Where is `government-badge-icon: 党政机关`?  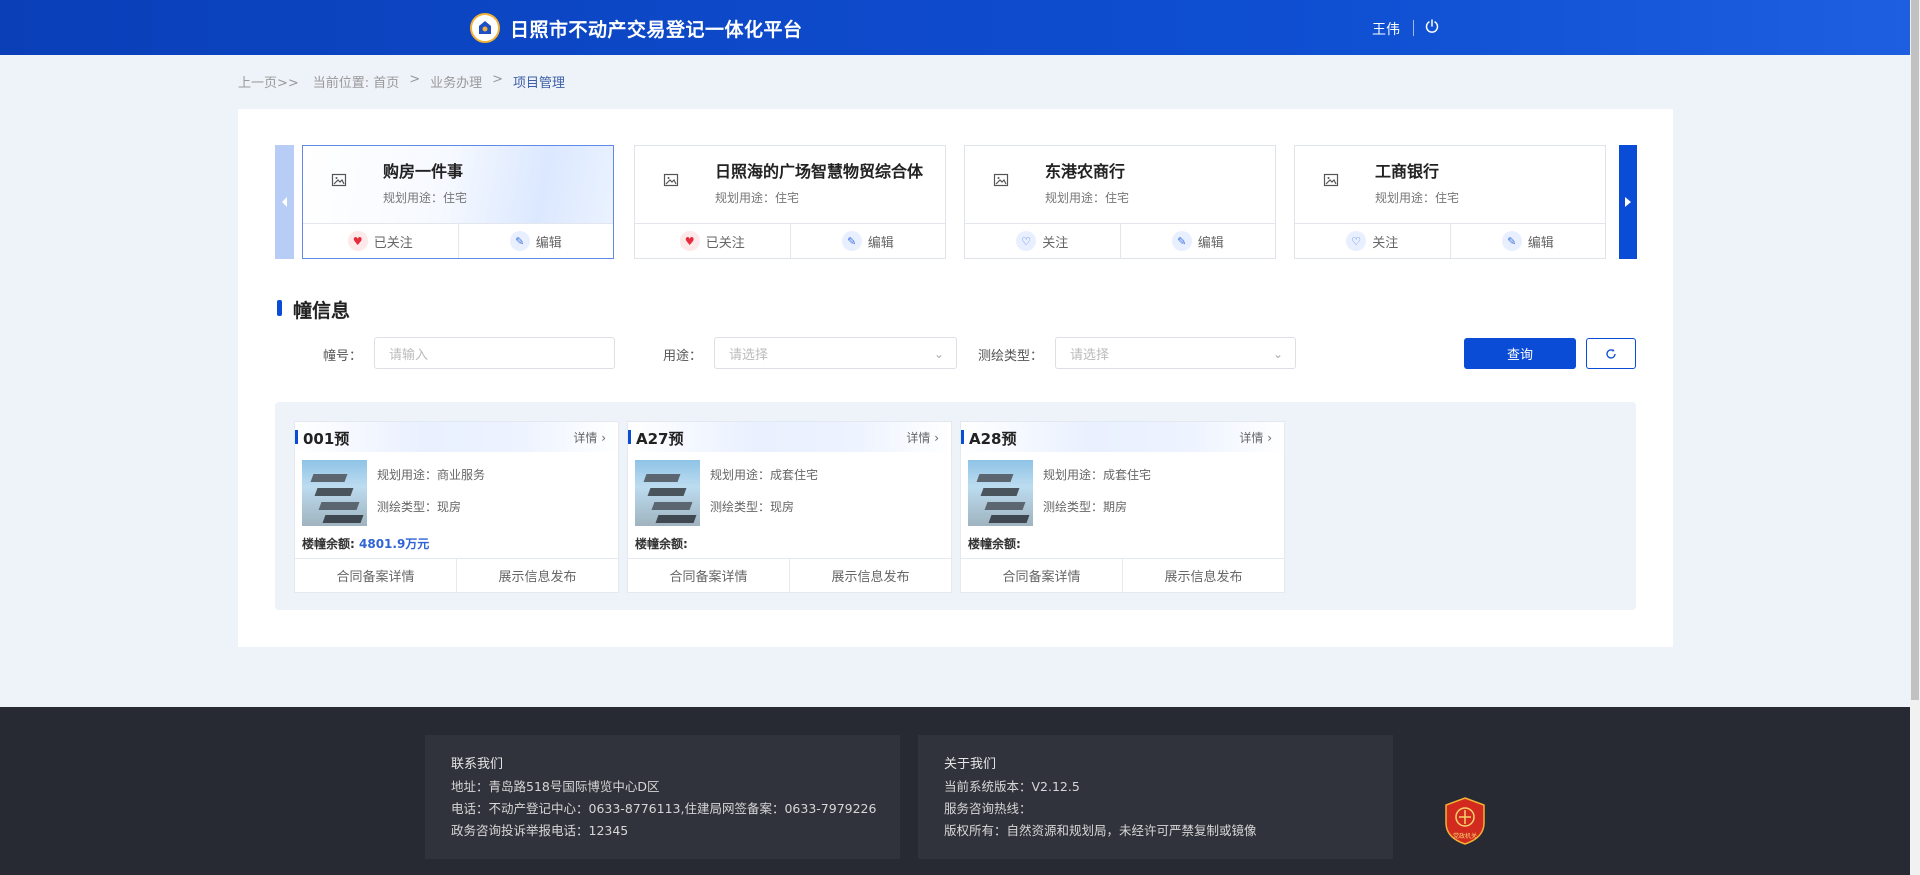
government-badge-icon: 党政机关 is located at coordinates (1465, 821).